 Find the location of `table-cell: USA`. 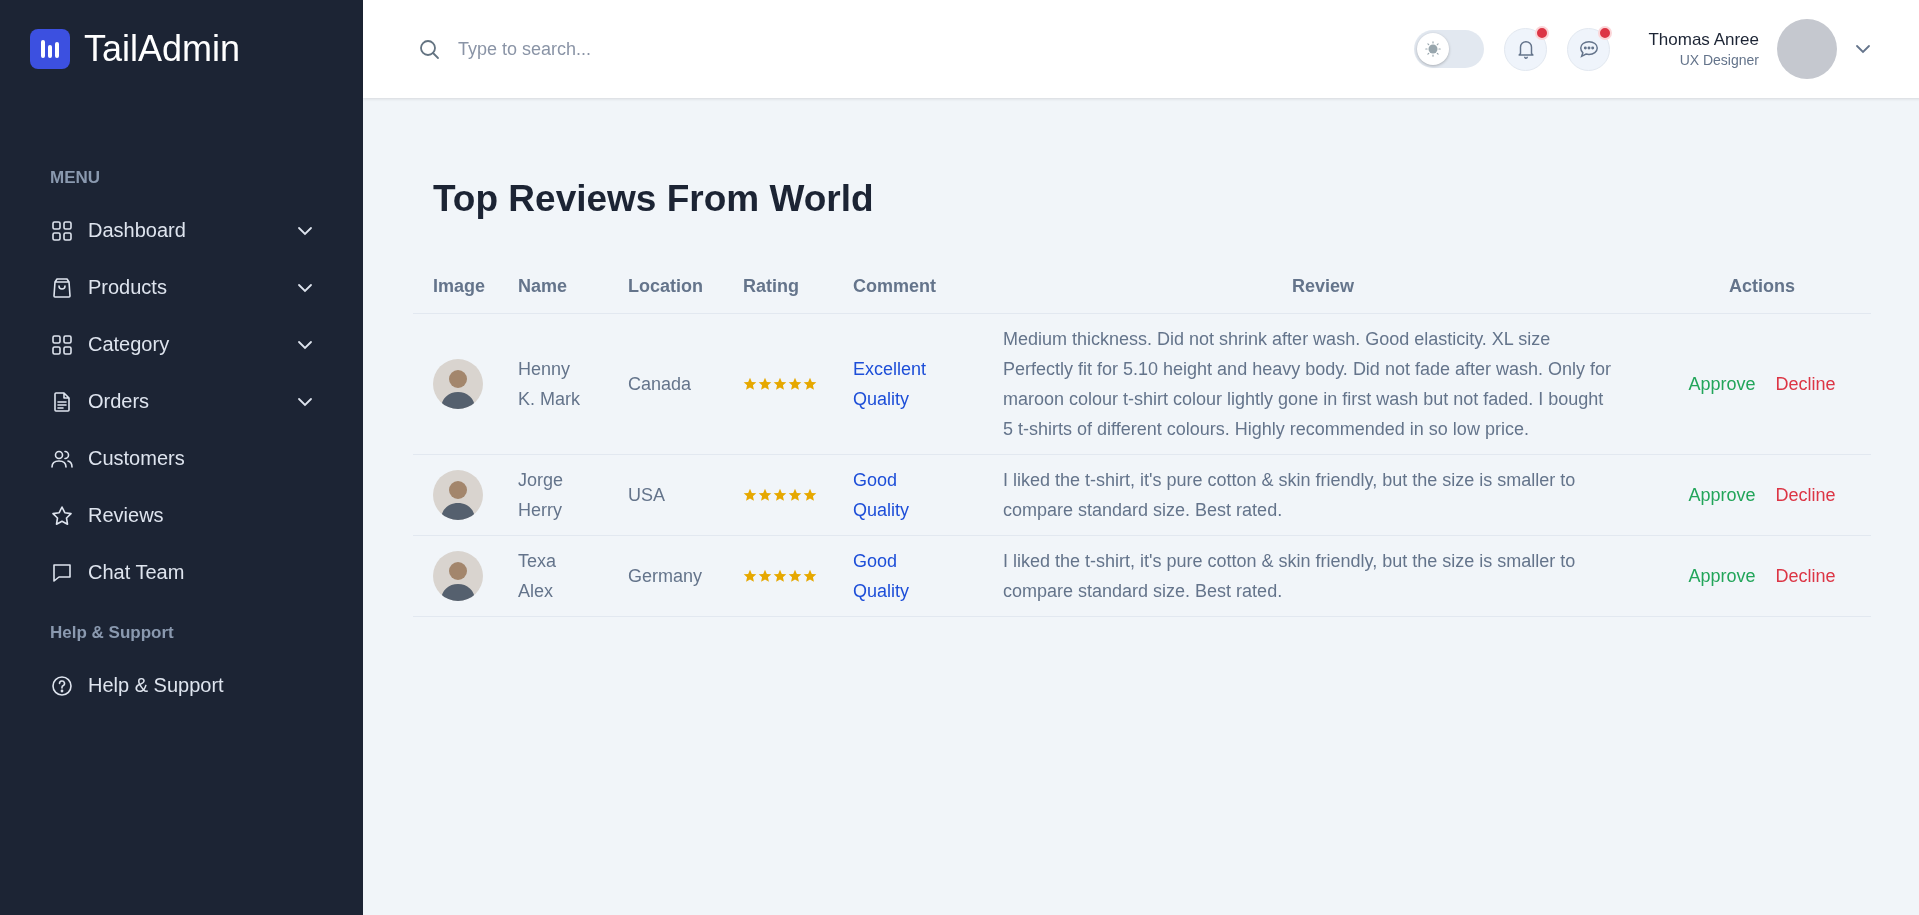

table-cell: USA is located at coordinates (685, 495).